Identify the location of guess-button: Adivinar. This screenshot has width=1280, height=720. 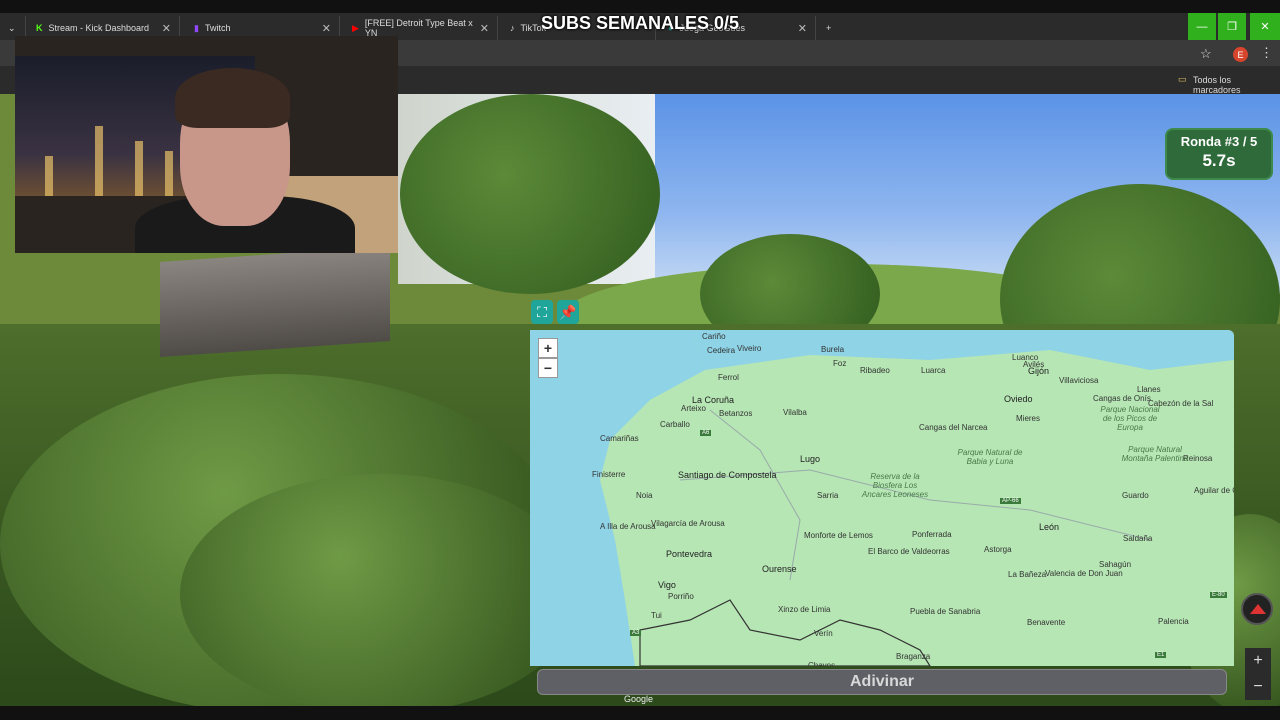
(882, 682).